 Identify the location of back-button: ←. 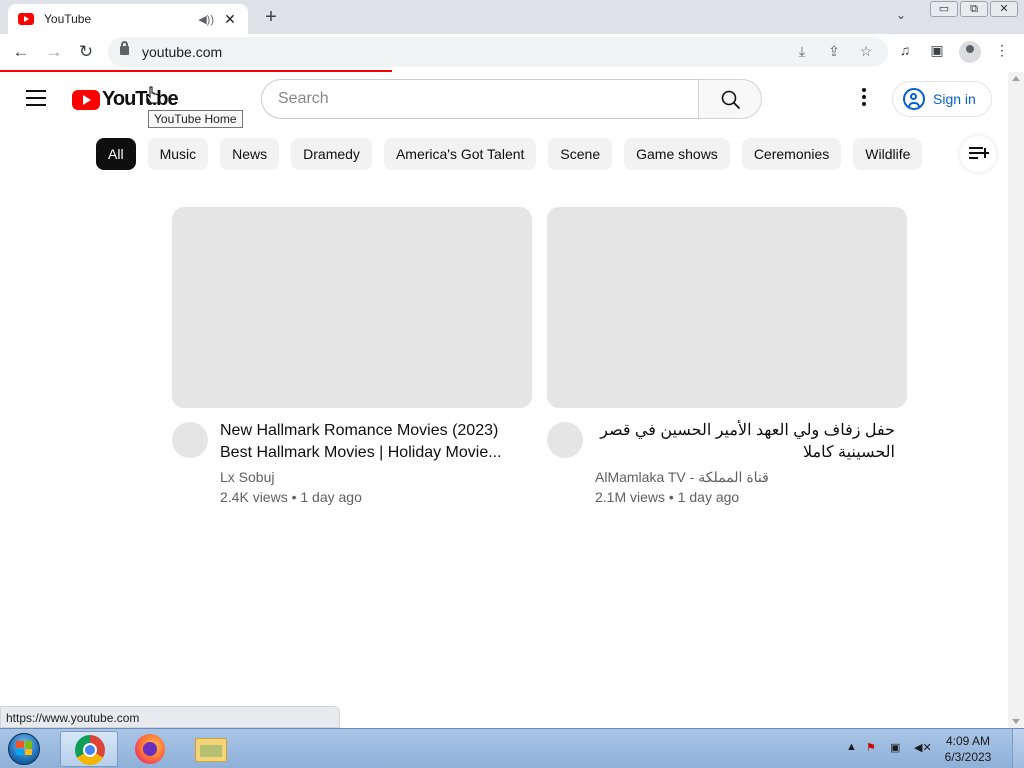
(21, 52).